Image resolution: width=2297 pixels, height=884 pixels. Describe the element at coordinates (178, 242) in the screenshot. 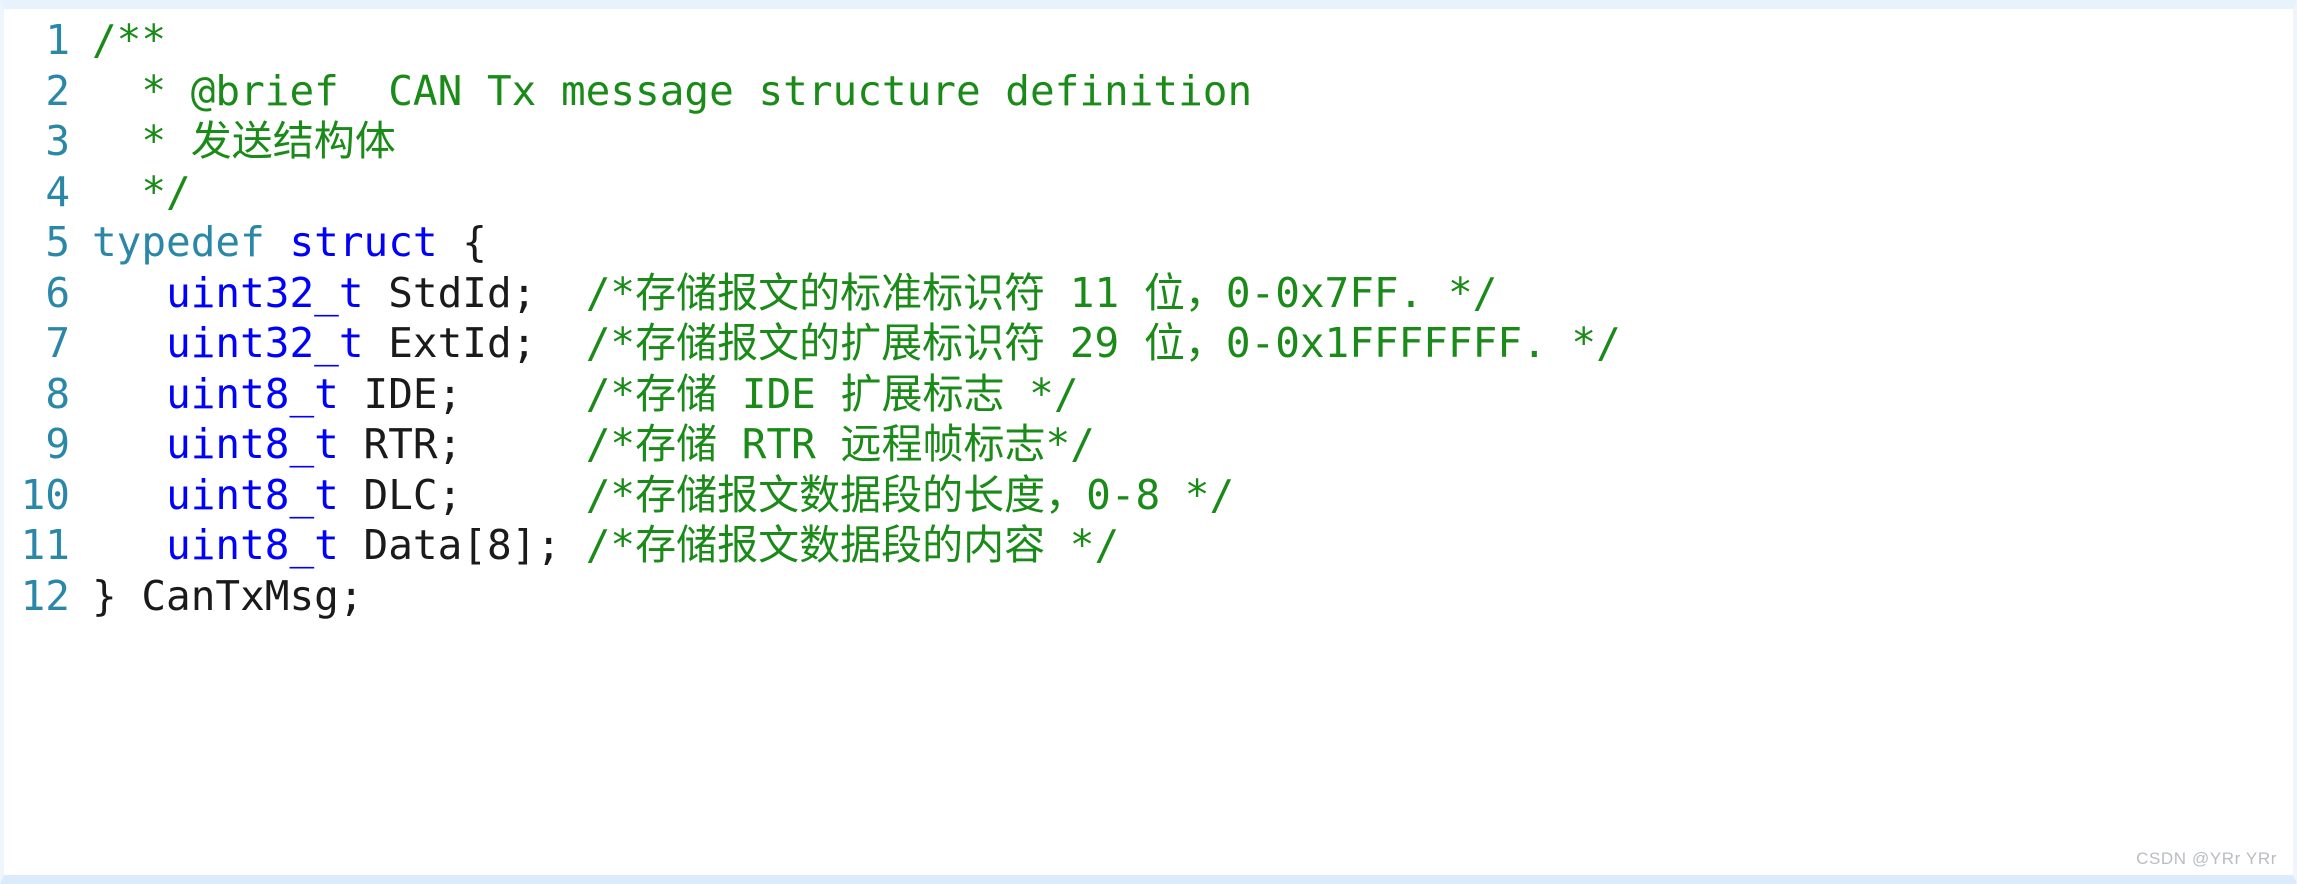

I see `token-keyword: typedef` at that location.